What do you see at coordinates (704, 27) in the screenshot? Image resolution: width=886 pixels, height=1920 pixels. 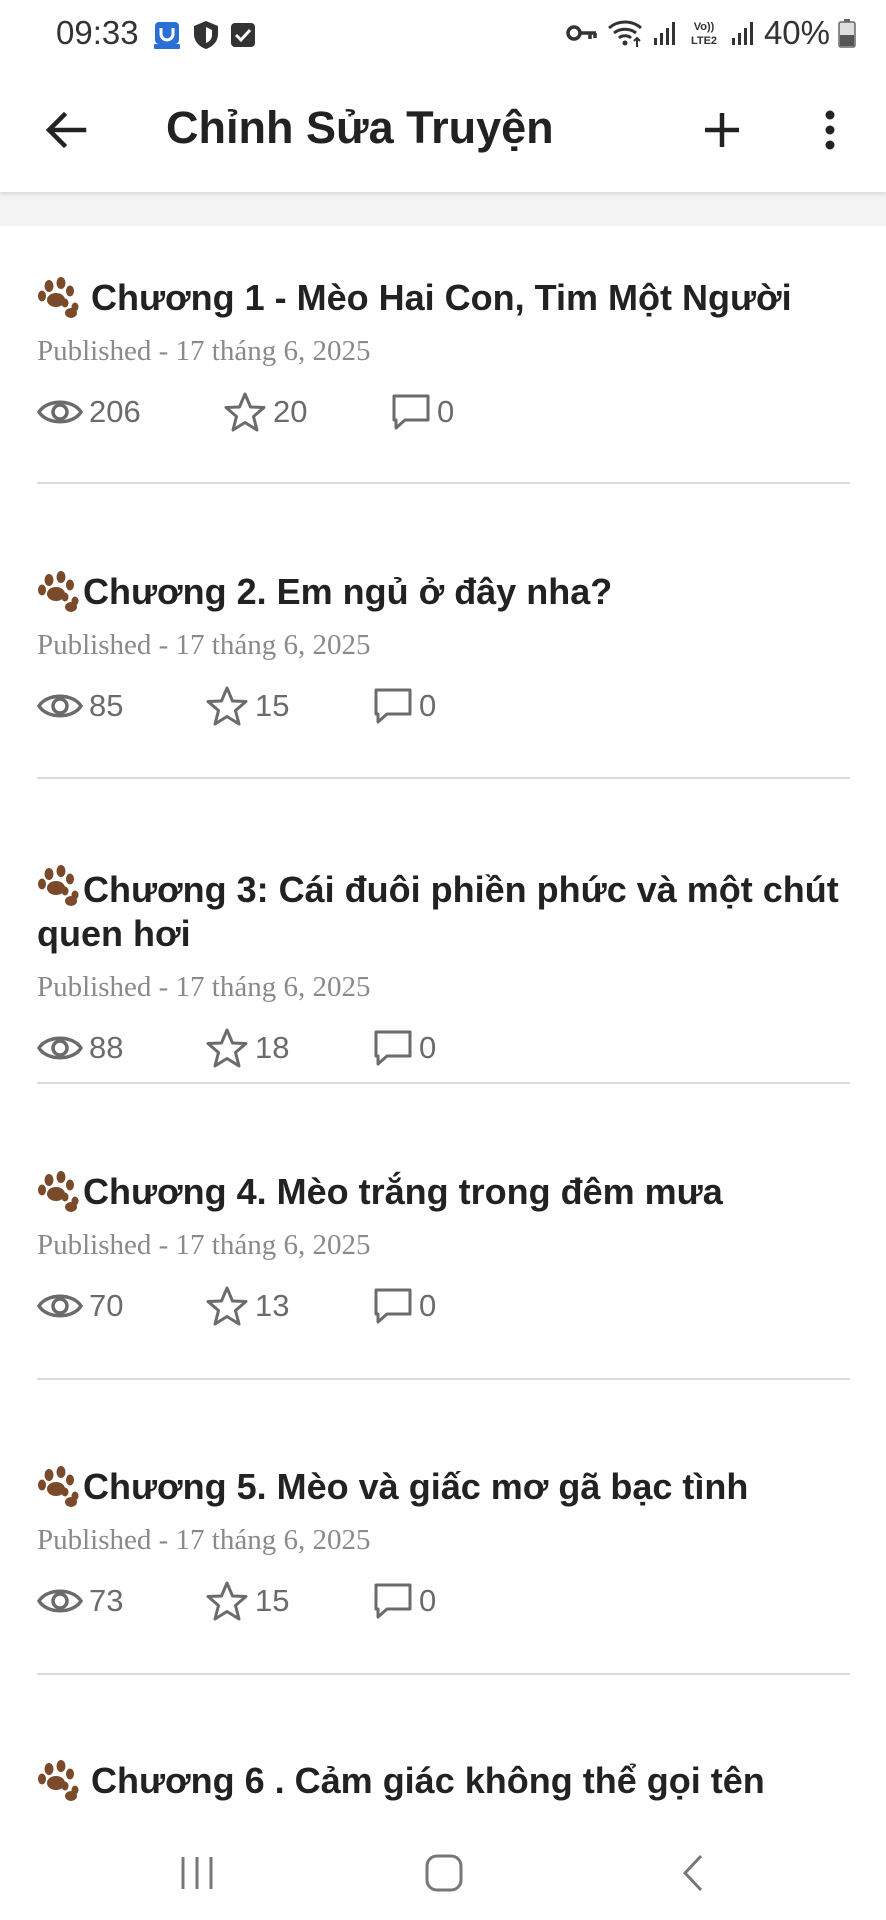 I see `svg-text: Vo))` at bounding box center [704, 27].